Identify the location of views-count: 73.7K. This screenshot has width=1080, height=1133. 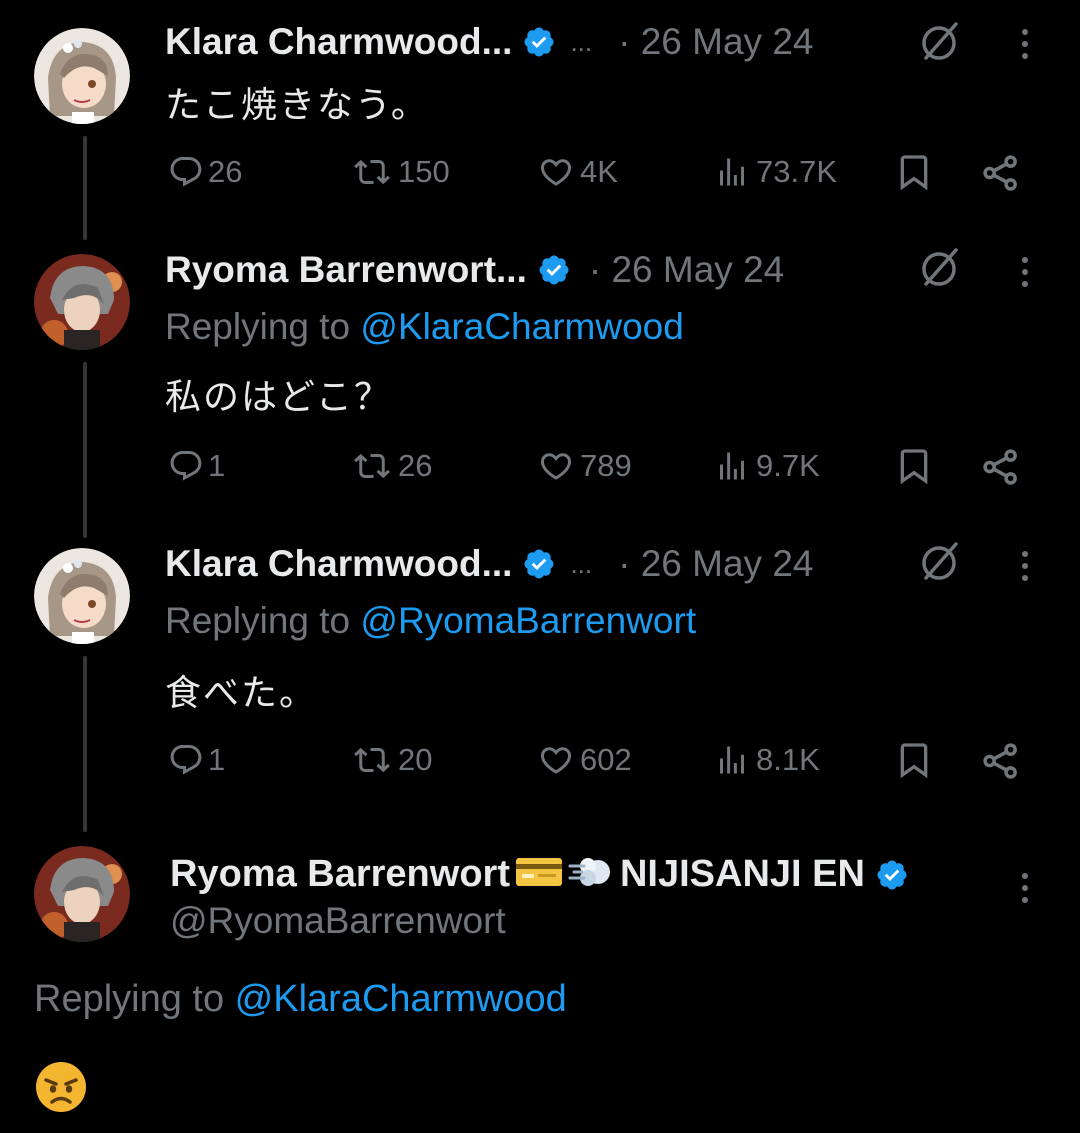
(797, 171).